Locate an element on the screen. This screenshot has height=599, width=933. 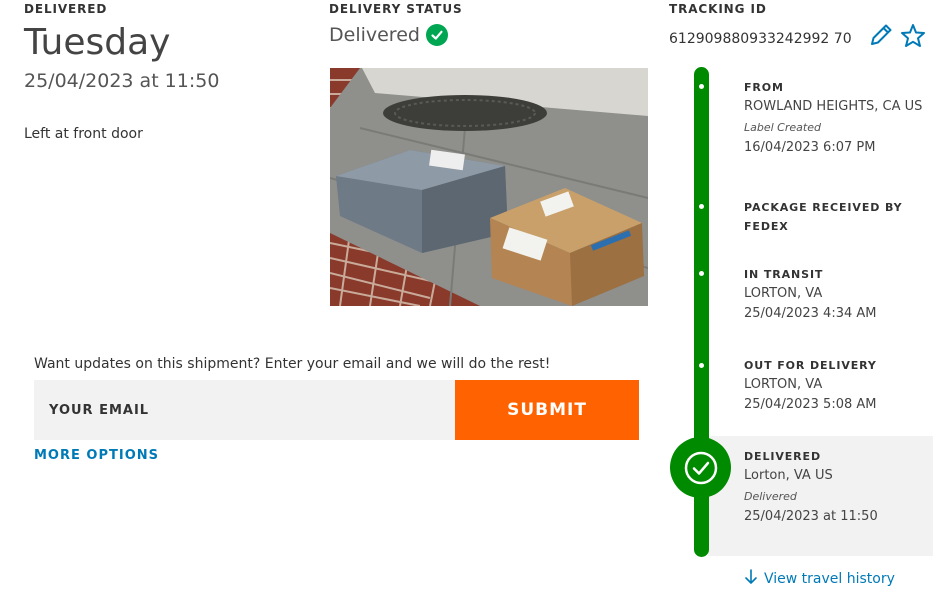
delivery-photo is located at coordinates (489, 187).